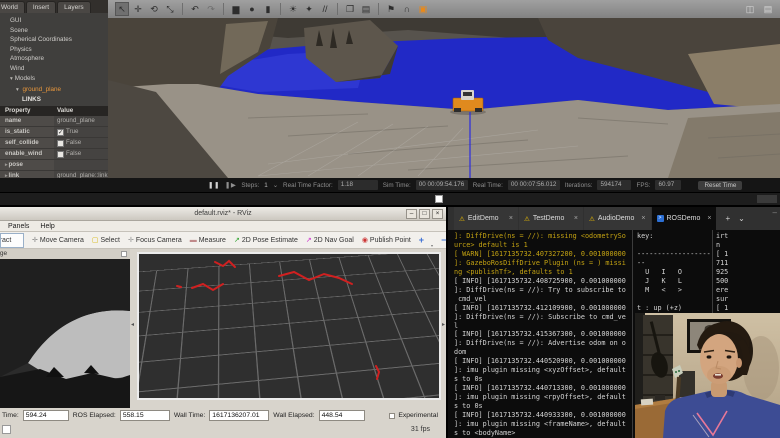 The height and width of the screenshot is (438, 780). What do you see at coordinates (366, 9) in the screenshot?
I see `paste-icon: ▤` at bounding box center [366, 9].